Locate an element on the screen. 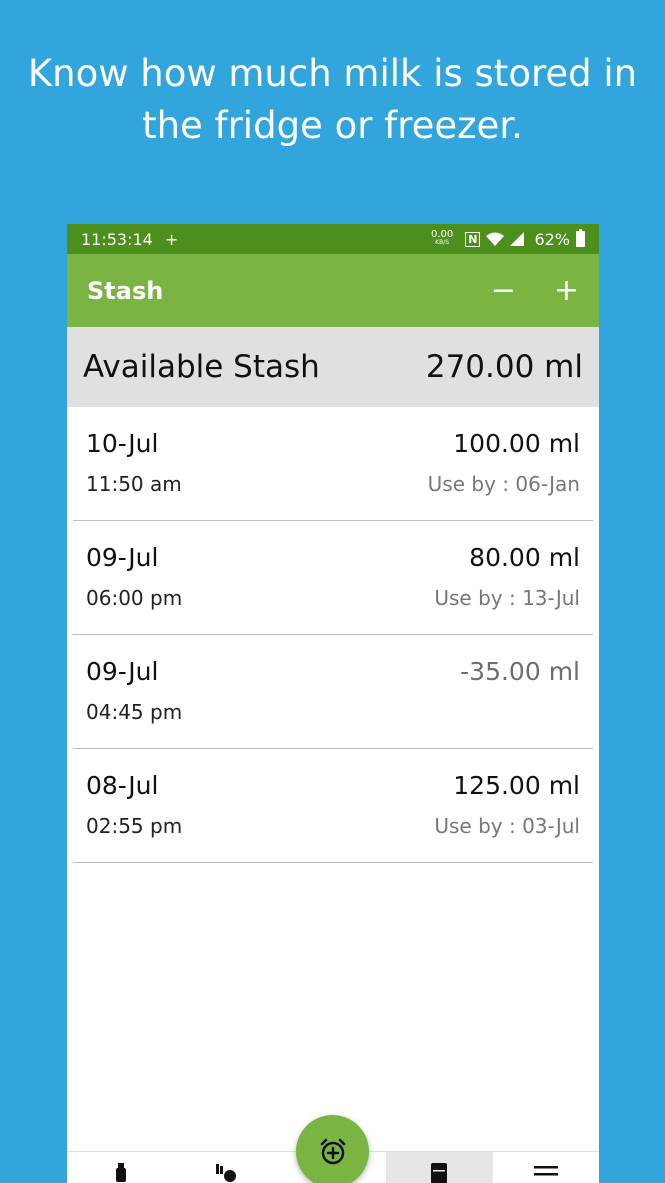 Image resolution: width=665 pixels, height=1183 pixels. entry-use-by: Use by : 03-Jul is located at coordinates (507, 826).